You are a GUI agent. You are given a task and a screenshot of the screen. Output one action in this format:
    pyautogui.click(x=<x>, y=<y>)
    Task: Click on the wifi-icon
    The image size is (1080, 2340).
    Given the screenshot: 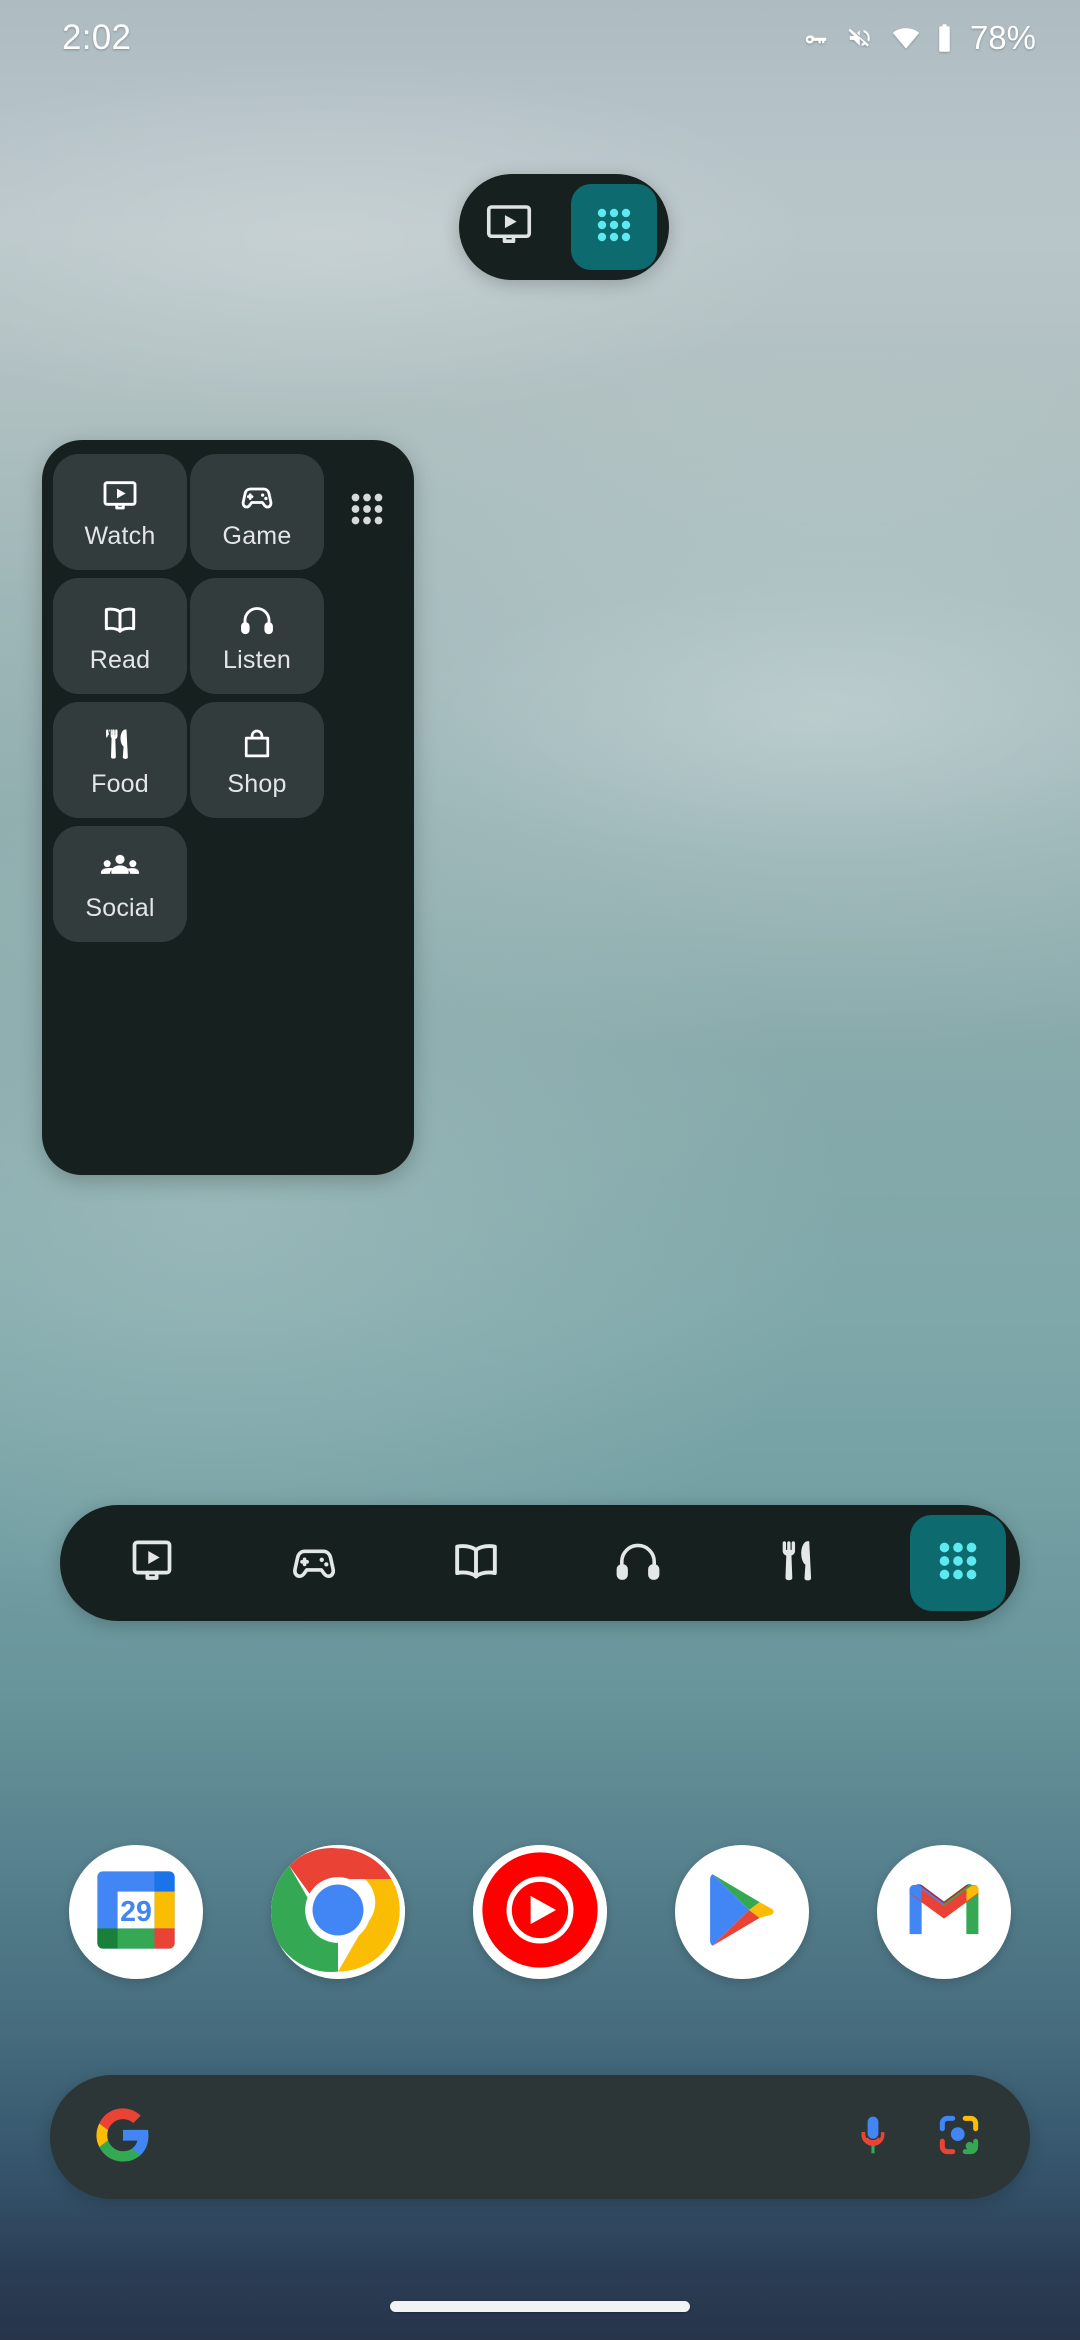 What is the action you would take?
    pyautogui.click(x=906, y=38)
    